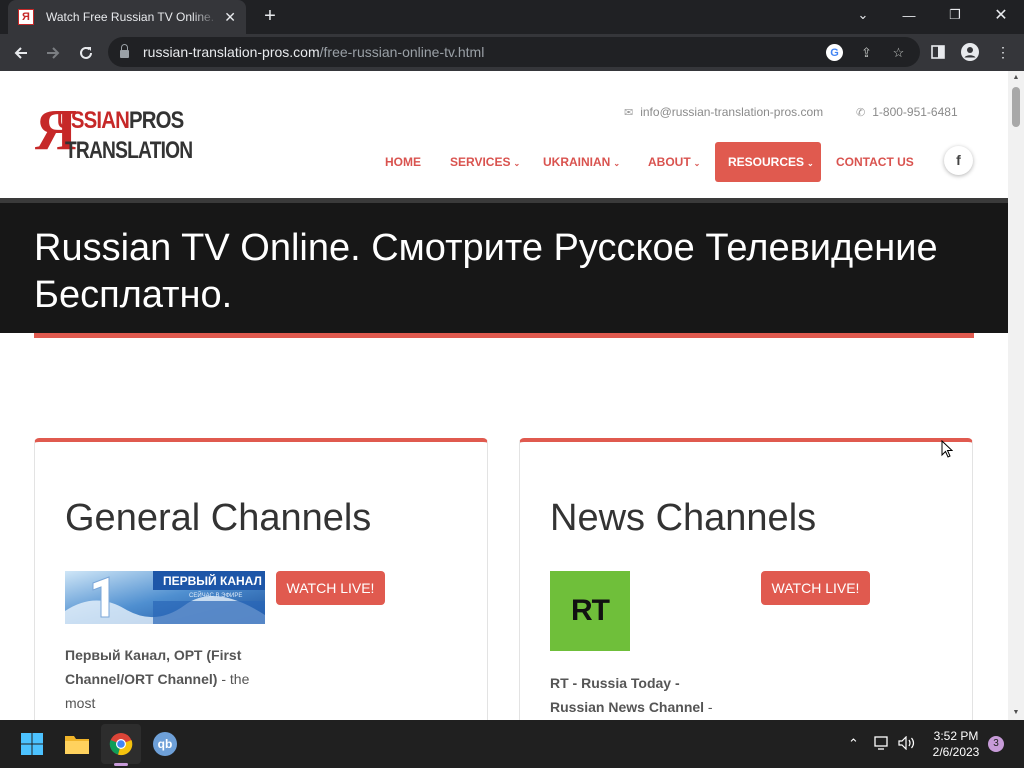 The height and width of the screenshot is (768, 1024). I want to click on nav-about: ABOUT ⌄, so click(674, 162).